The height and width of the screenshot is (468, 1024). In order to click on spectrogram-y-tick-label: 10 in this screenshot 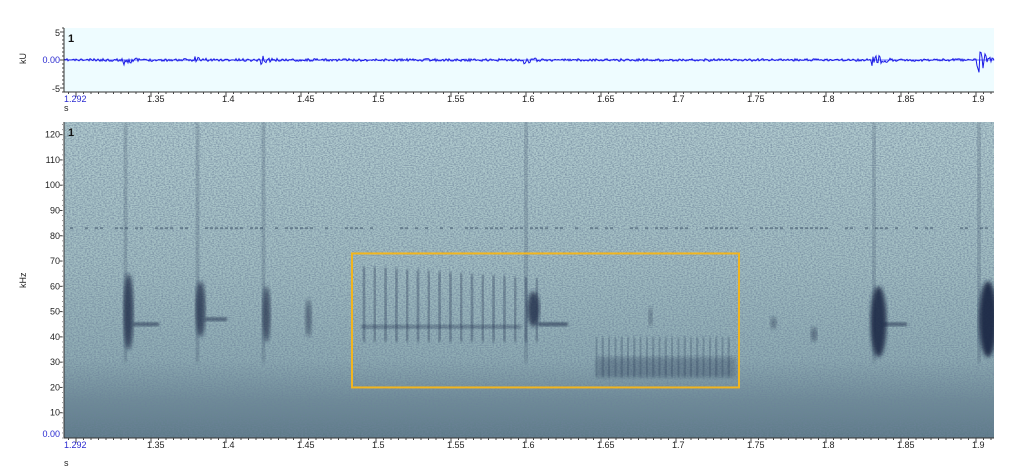, I will do `click(55, 413)`.